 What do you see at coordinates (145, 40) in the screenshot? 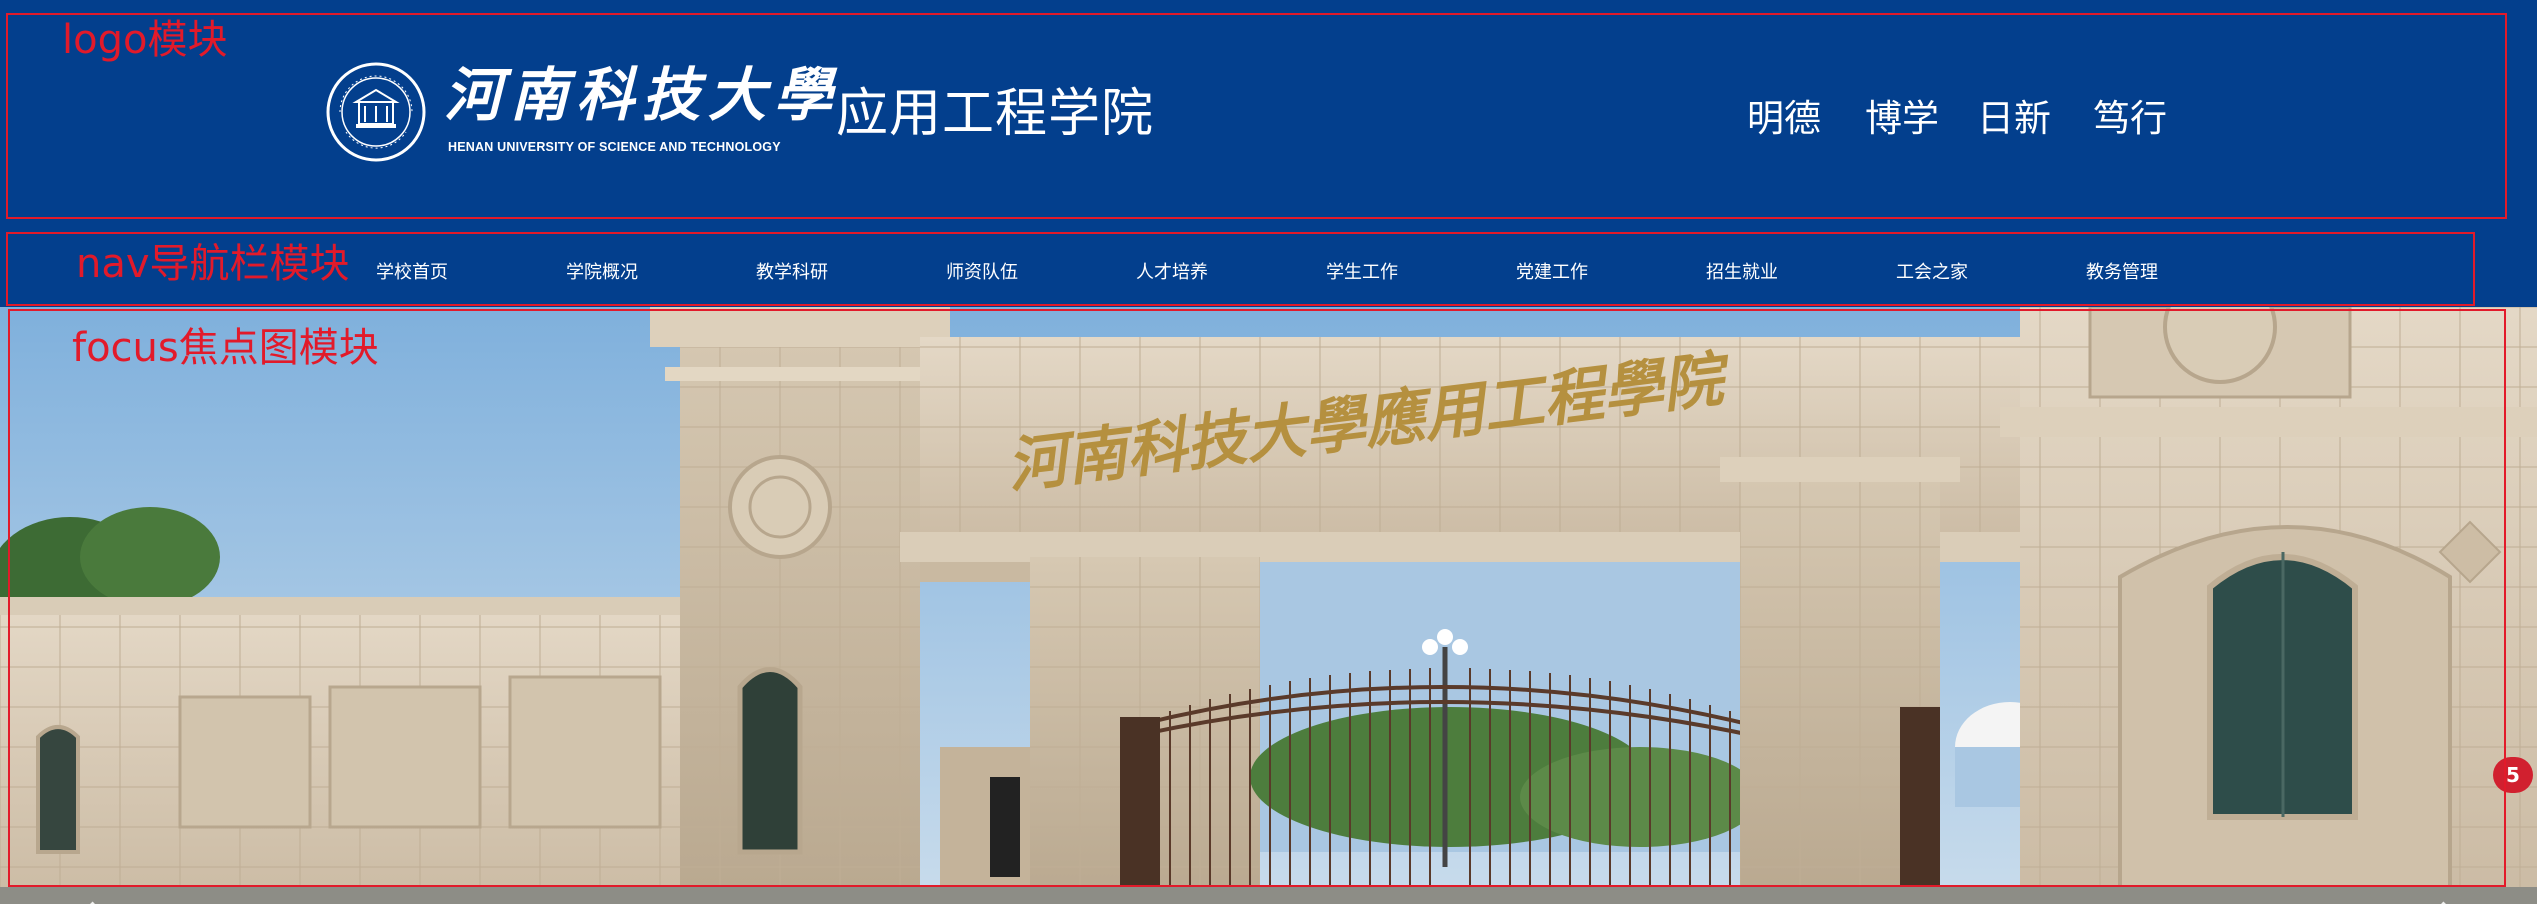
I see `logo-module-label: logo模块` at bounding box center [145, 40].